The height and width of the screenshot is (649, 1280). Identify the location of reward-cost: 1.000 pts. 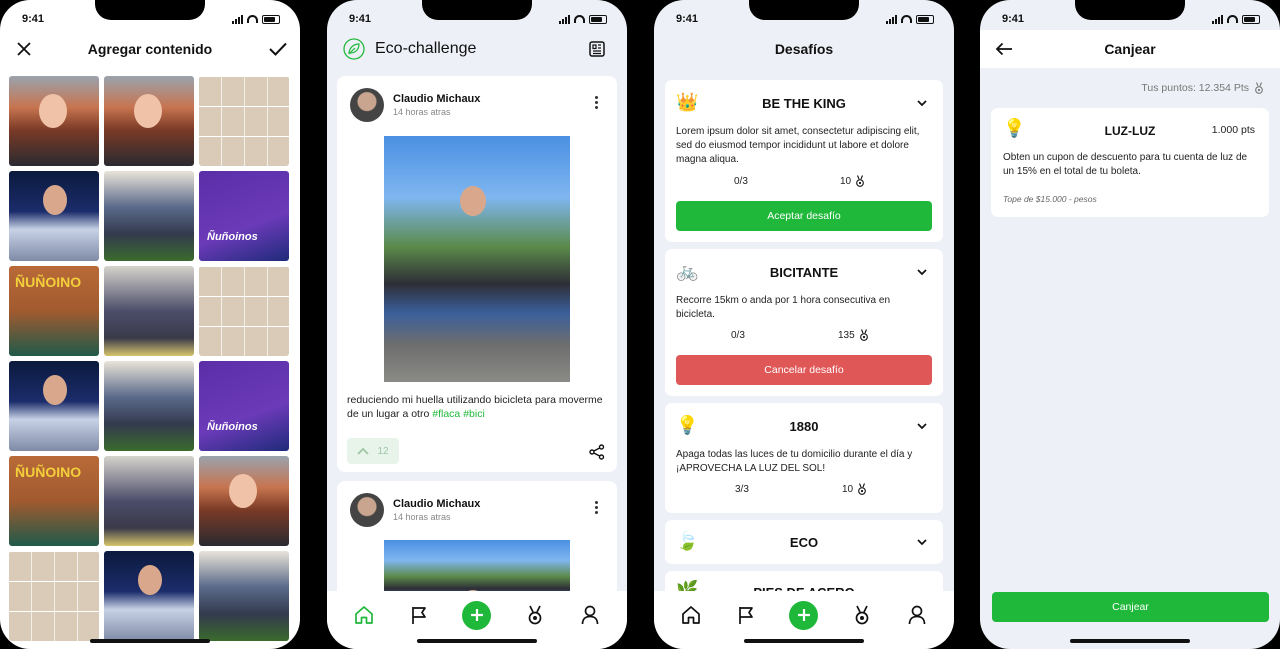
(1233, 130).